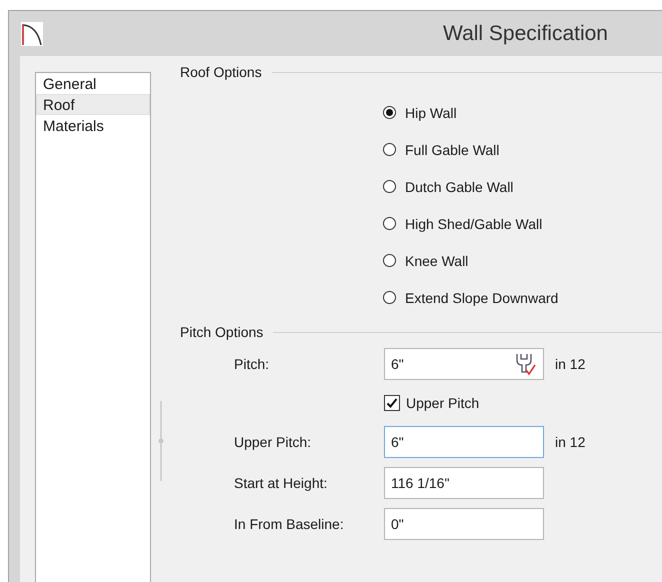  I want to click on sidebar-item: General, so click(93, 83).